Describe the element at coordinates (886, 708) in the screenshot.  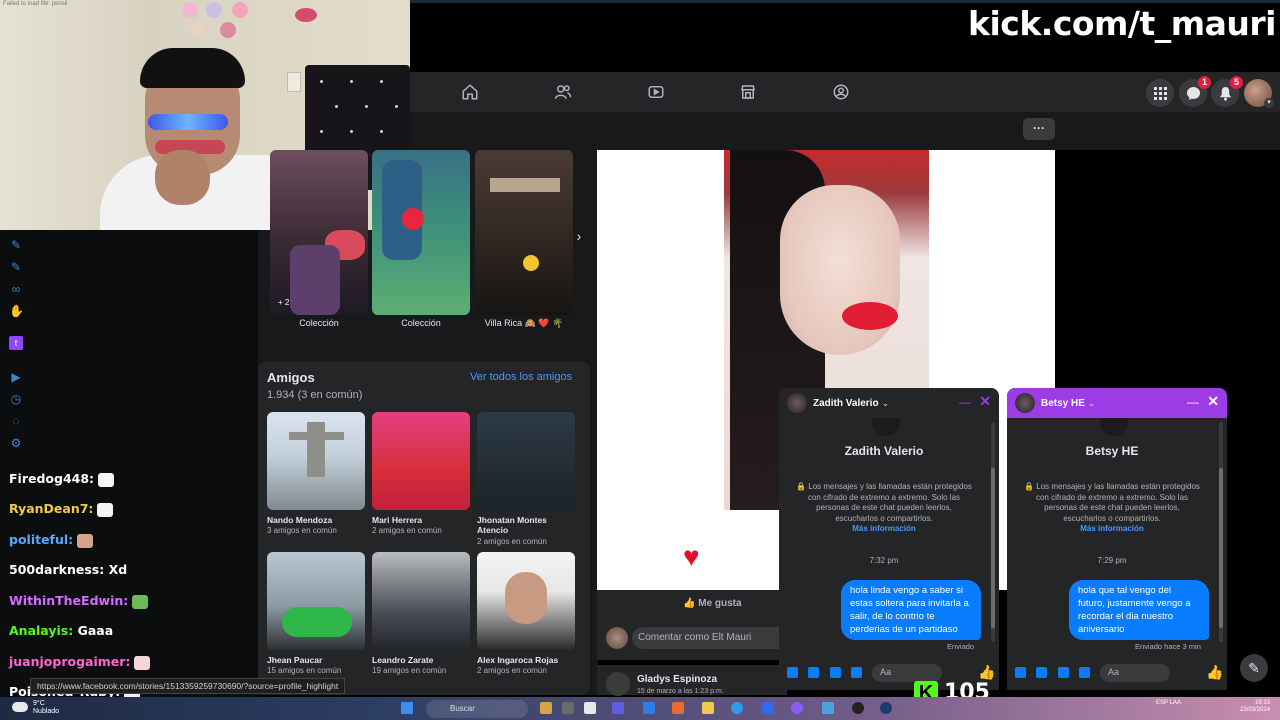
I see `steam-icon` at that location.